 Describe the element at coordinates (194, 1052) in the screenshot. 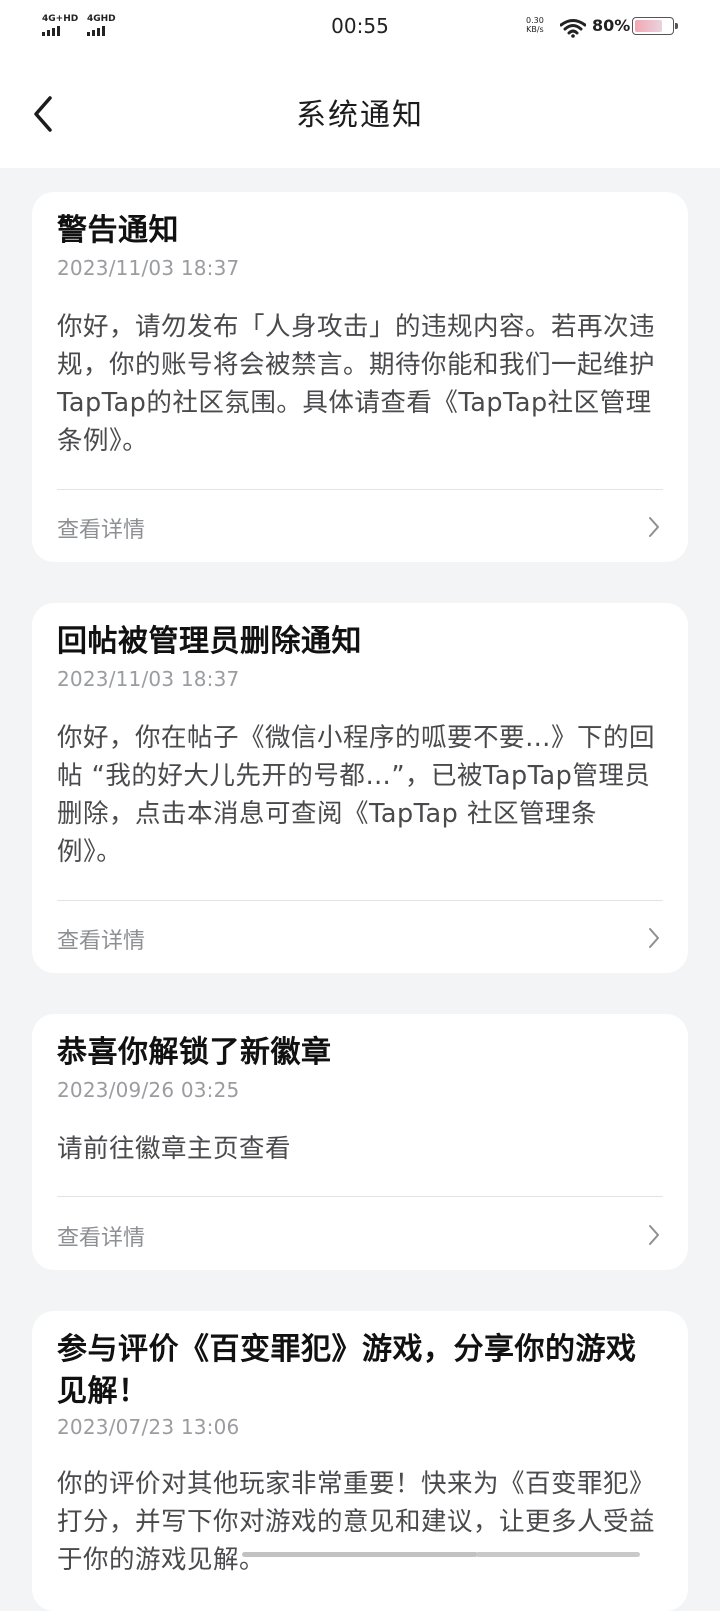

I see `notification-title: 恭喜你解锁了新徽章` at that location.